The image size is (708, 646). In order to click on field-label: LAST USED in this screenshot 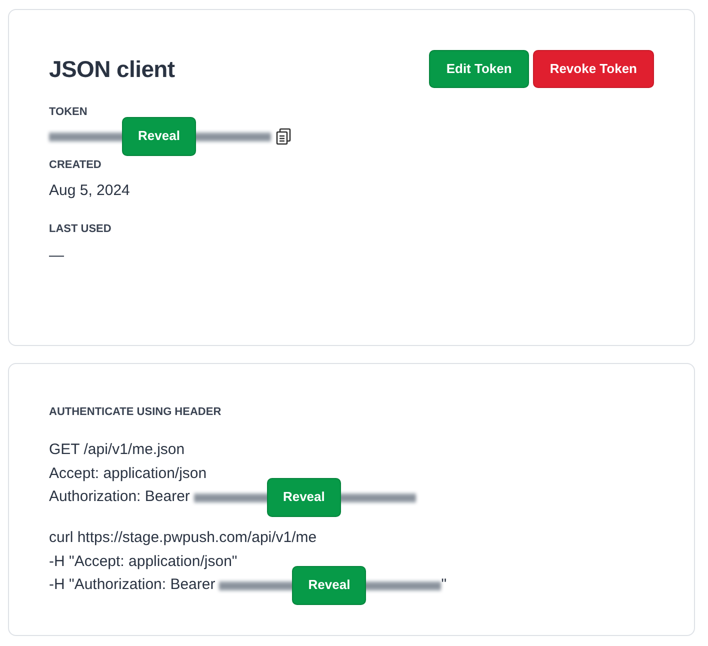, I will do `click(80, 229)`.